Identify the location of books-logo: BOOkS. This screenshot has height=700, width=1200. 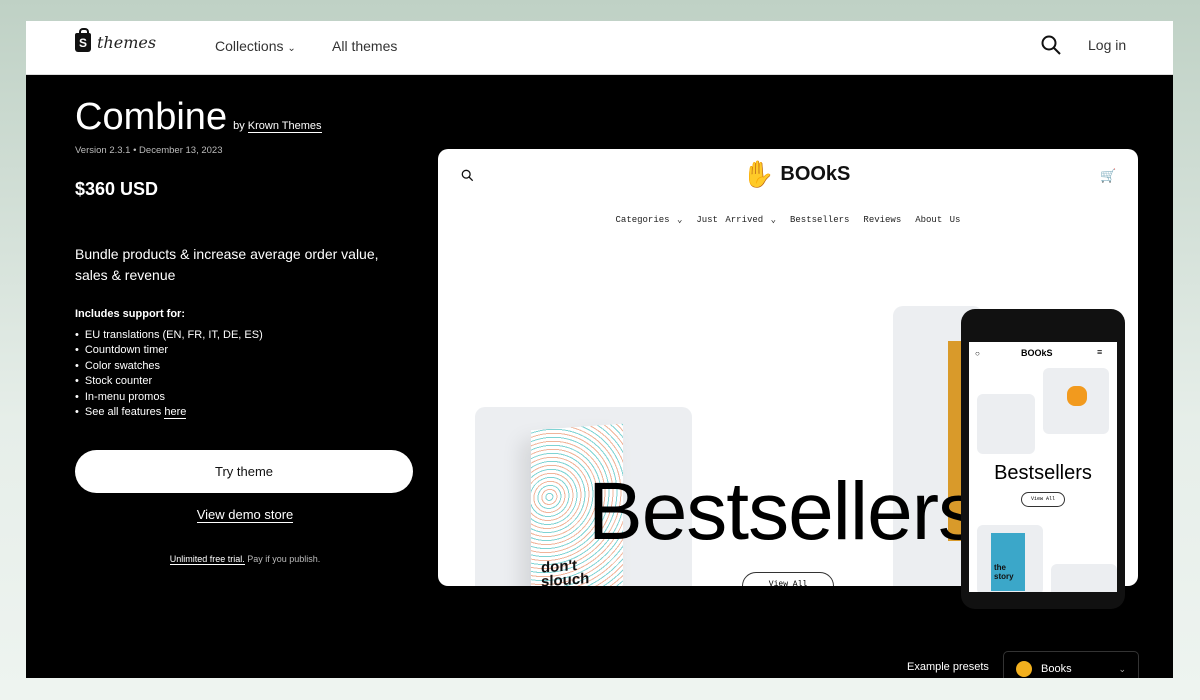
(1037, 353).